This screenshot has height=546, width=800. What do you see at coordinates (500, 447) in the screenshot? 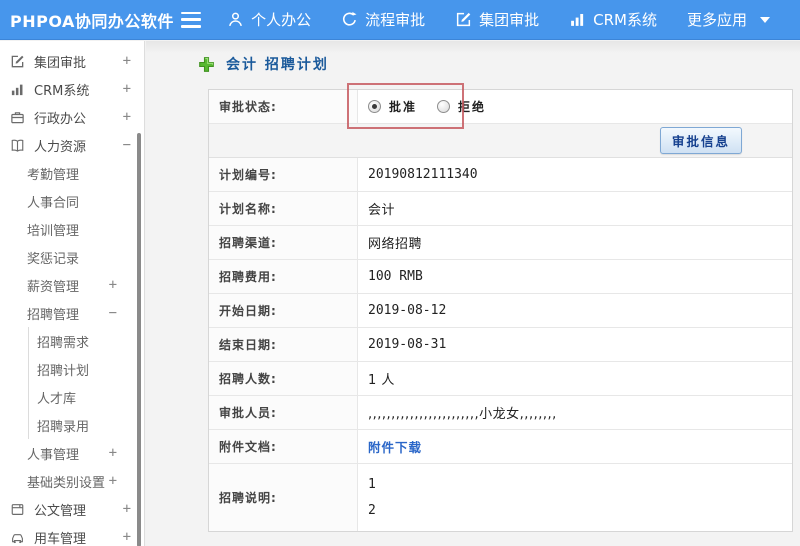
I see `table-row: 附件文档: 附件下载` at bounding box center [500, 447].